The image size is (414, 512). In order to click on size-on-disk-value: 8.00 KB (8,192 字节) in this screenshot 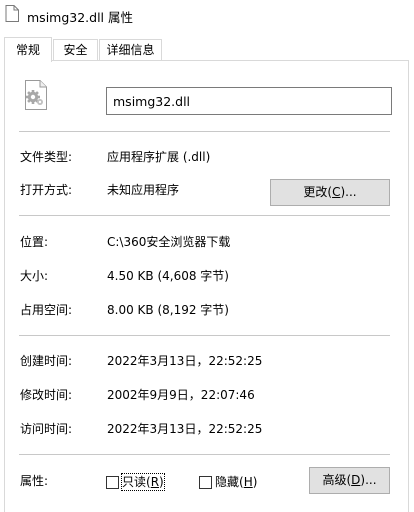, I will do `click(168, 310)`.